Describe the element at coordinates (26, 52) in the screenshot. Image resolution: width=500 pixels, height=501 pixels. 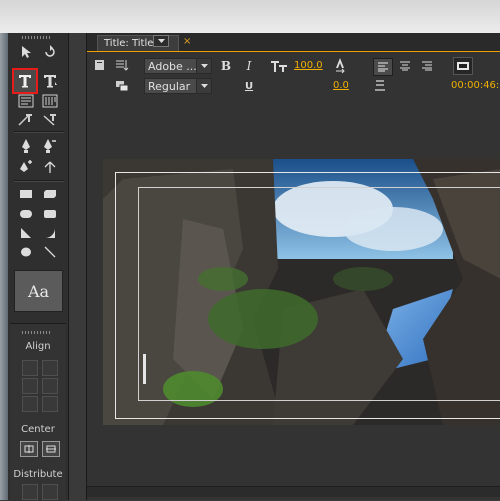
I see `selection-tool-icon` at that location.